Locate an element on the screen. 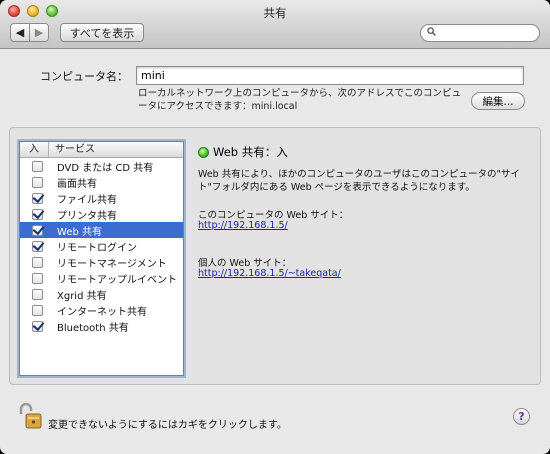 The image size is (550, 454). service-row: Bluetooth 共有 is located at coordinates (101, 326).